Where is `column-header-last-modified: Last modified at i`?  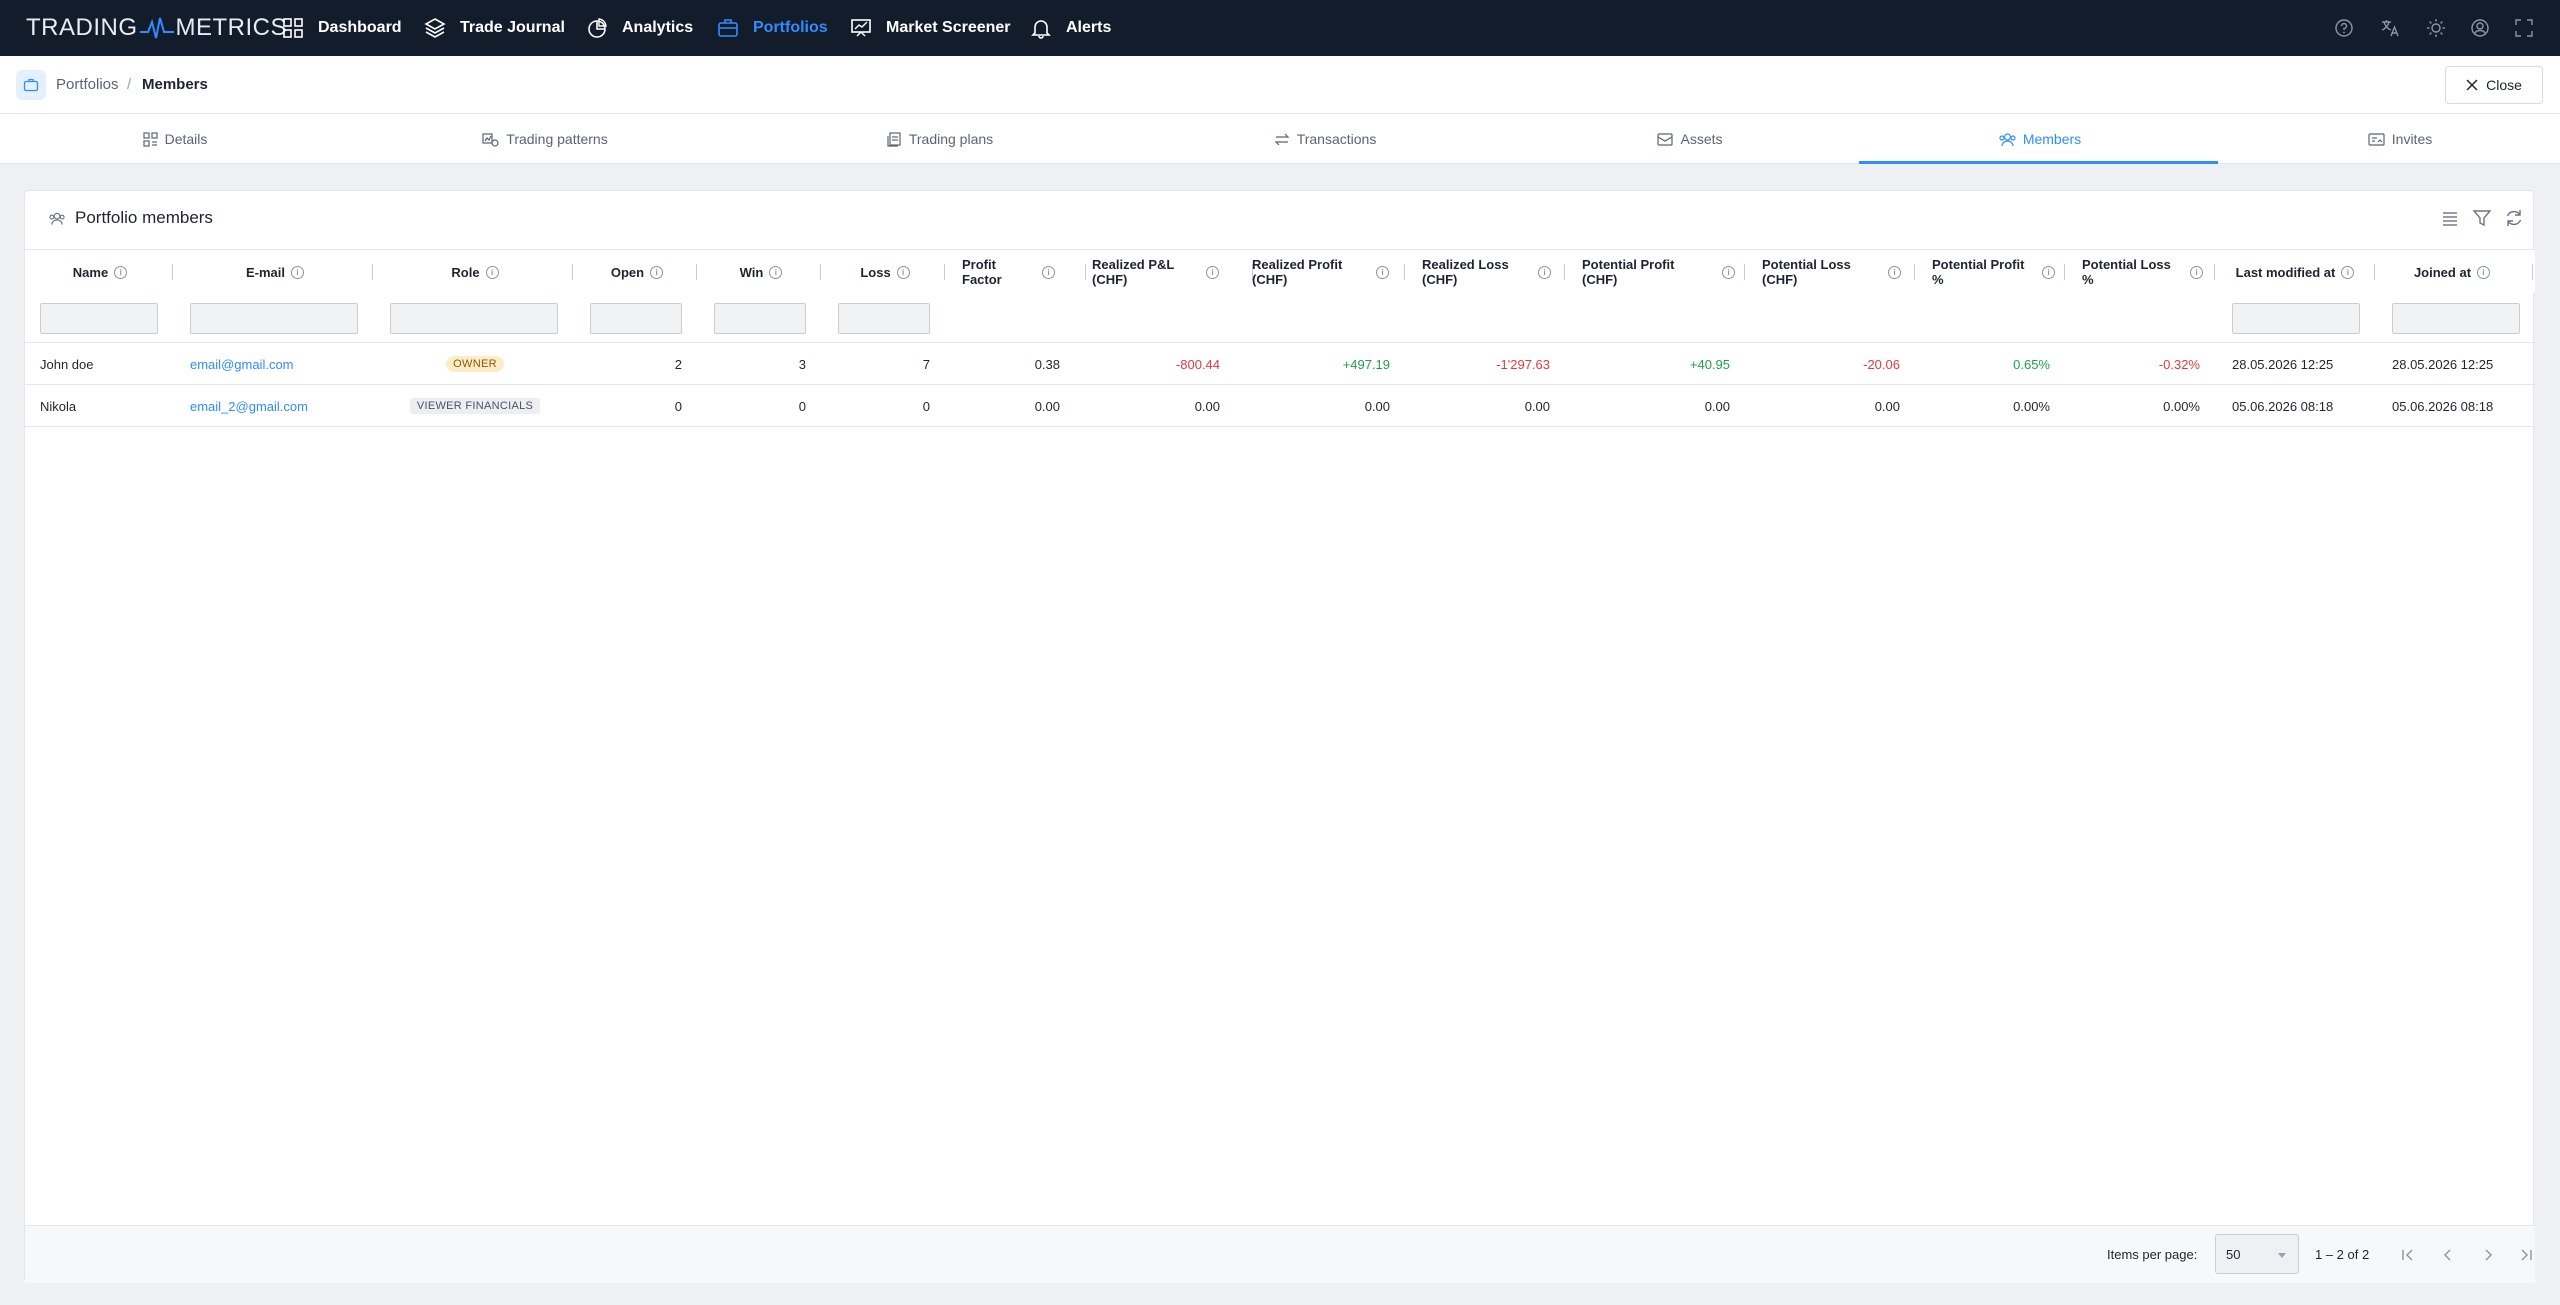
column-header-last-modified: Last modified at i is located at coordinates (2295, 272).